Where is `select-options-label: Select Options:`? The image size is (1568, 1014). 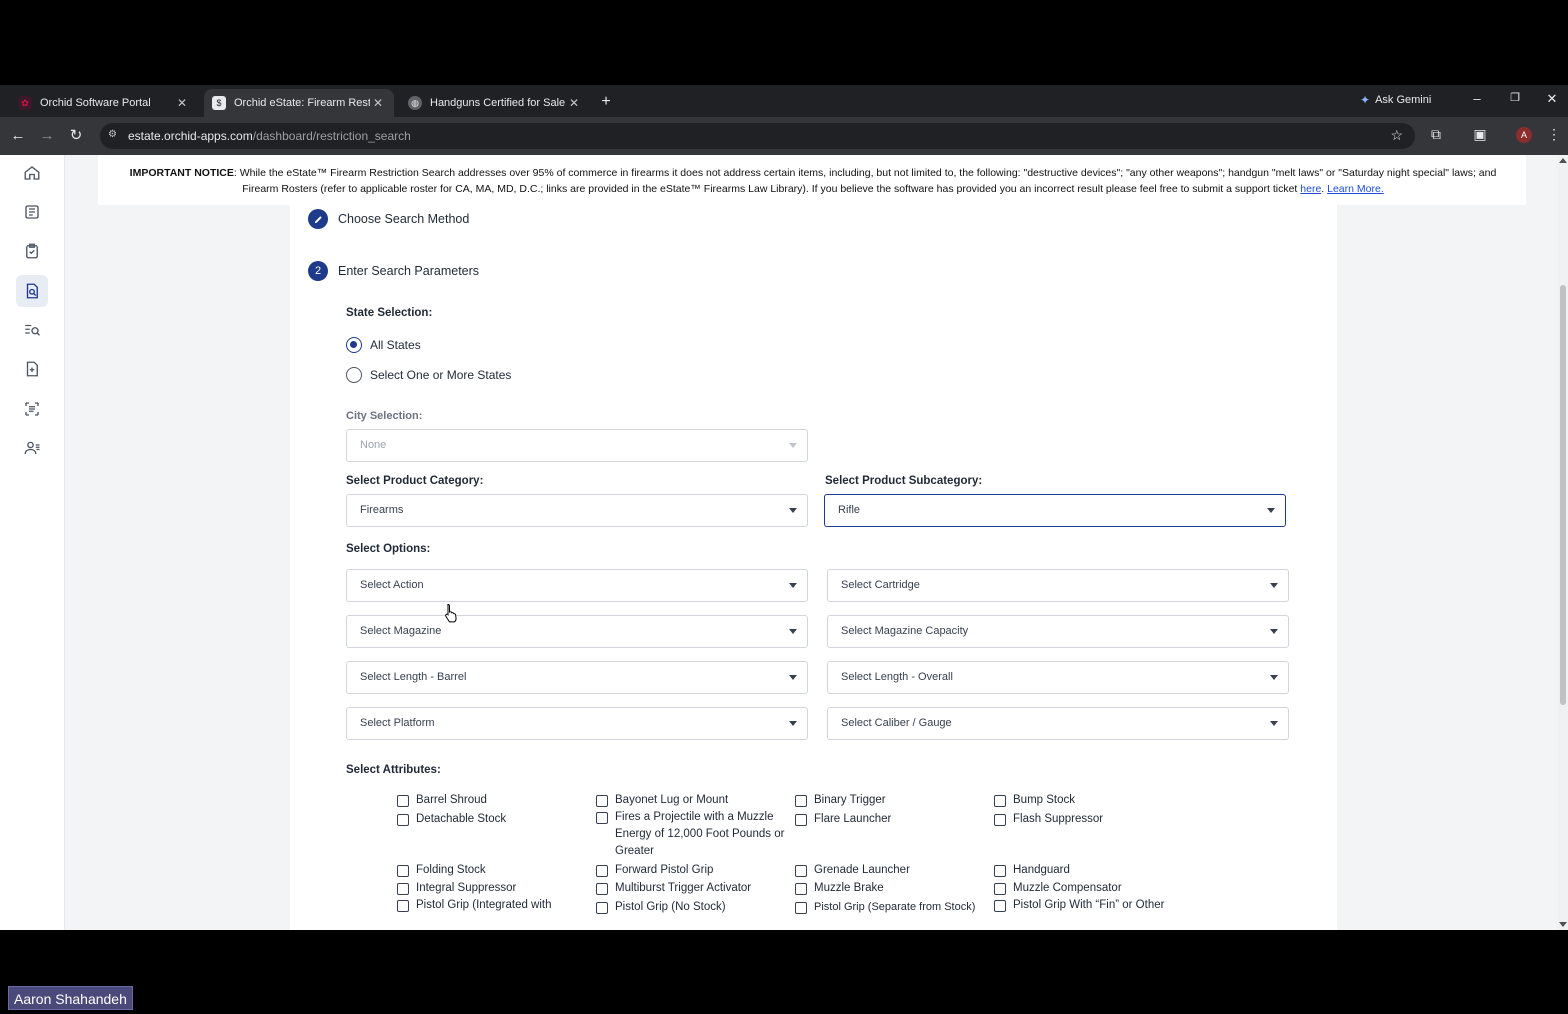
select-options-label: Select Options: is located at coordinates (388, 549).